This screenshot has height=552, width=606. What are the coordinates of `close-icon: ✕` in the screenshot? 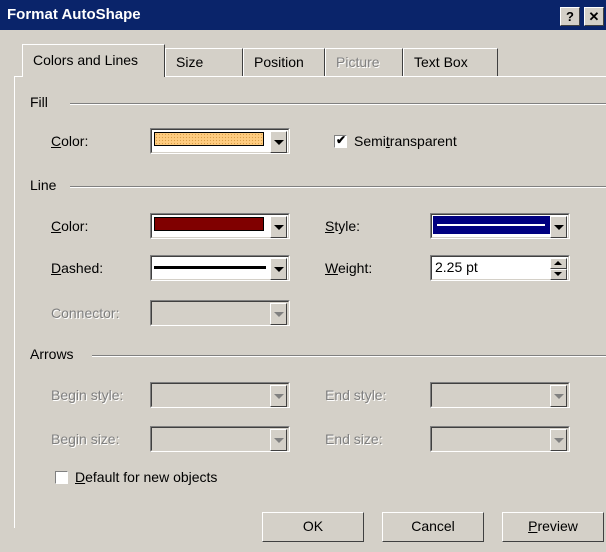 It's located at (594, 16).